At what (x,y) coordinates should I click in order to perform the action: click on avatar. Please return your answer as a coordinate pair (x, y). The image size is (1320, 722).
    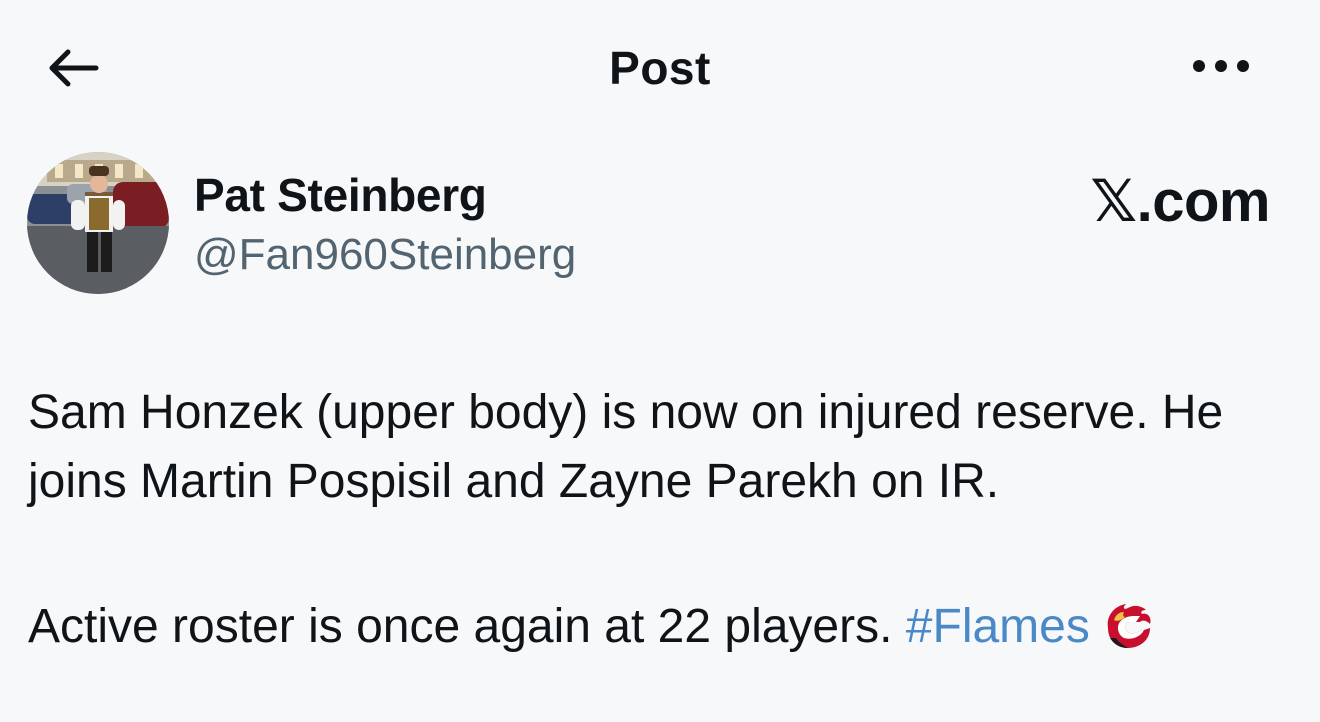
    Looking at the image, I should click on (98, 223).